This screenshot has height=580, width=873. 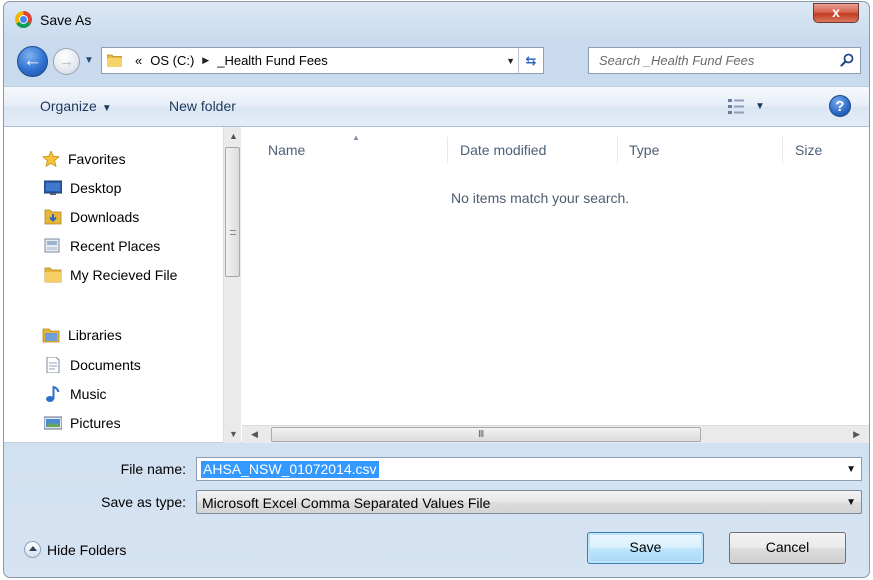 I want to click on back-button: ←, so click(x=32, y=61).